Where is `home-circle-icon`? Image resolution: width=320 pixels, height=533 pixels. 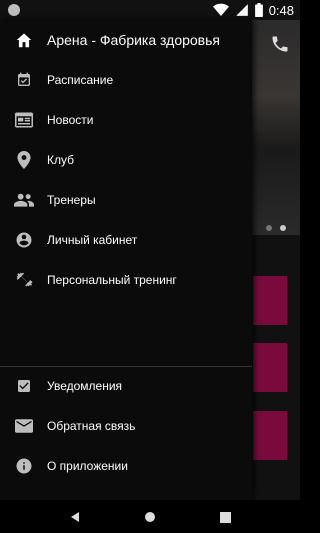
home-circle-icon is located at coordinates (150, 517).